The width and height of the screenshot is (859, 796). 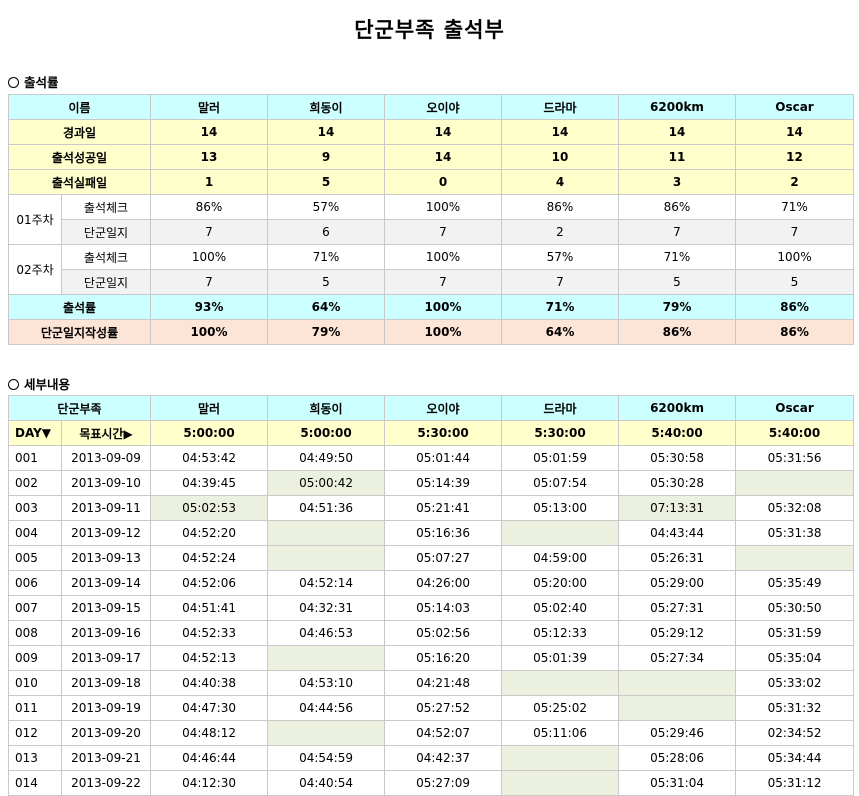 What do you see at coordinates (795, 633) in the screenshot?
I see `wake-time-cell: 05:31:59` at bounding box center [795, 633].